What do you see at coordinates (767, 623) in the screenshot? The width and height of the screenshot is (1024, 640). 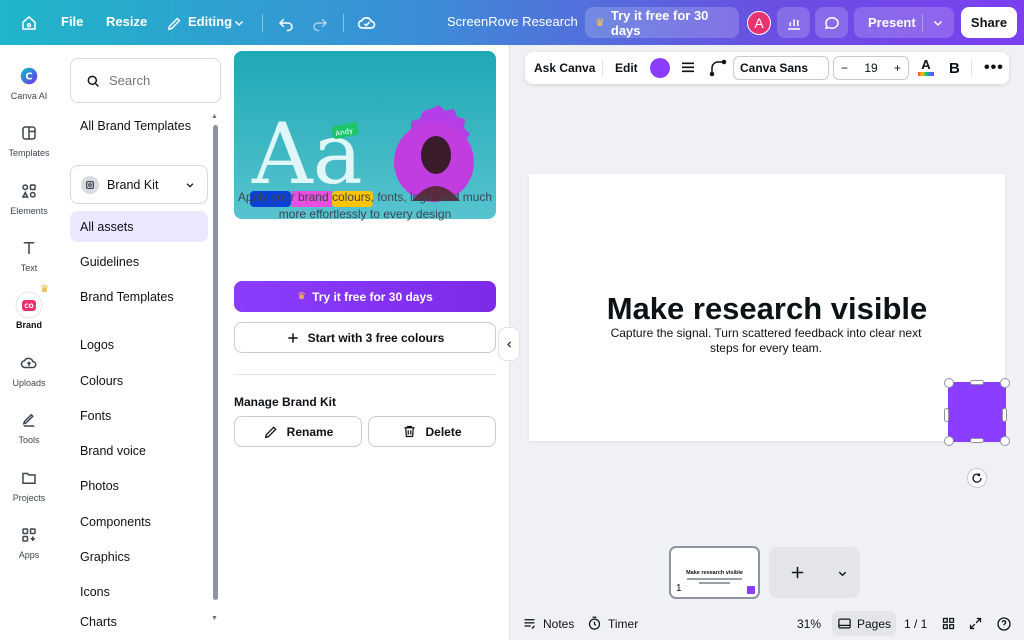 I see `bottom-bar: Notes Timer 31% Pages 1 / 1` at bounding box center [767, 623].